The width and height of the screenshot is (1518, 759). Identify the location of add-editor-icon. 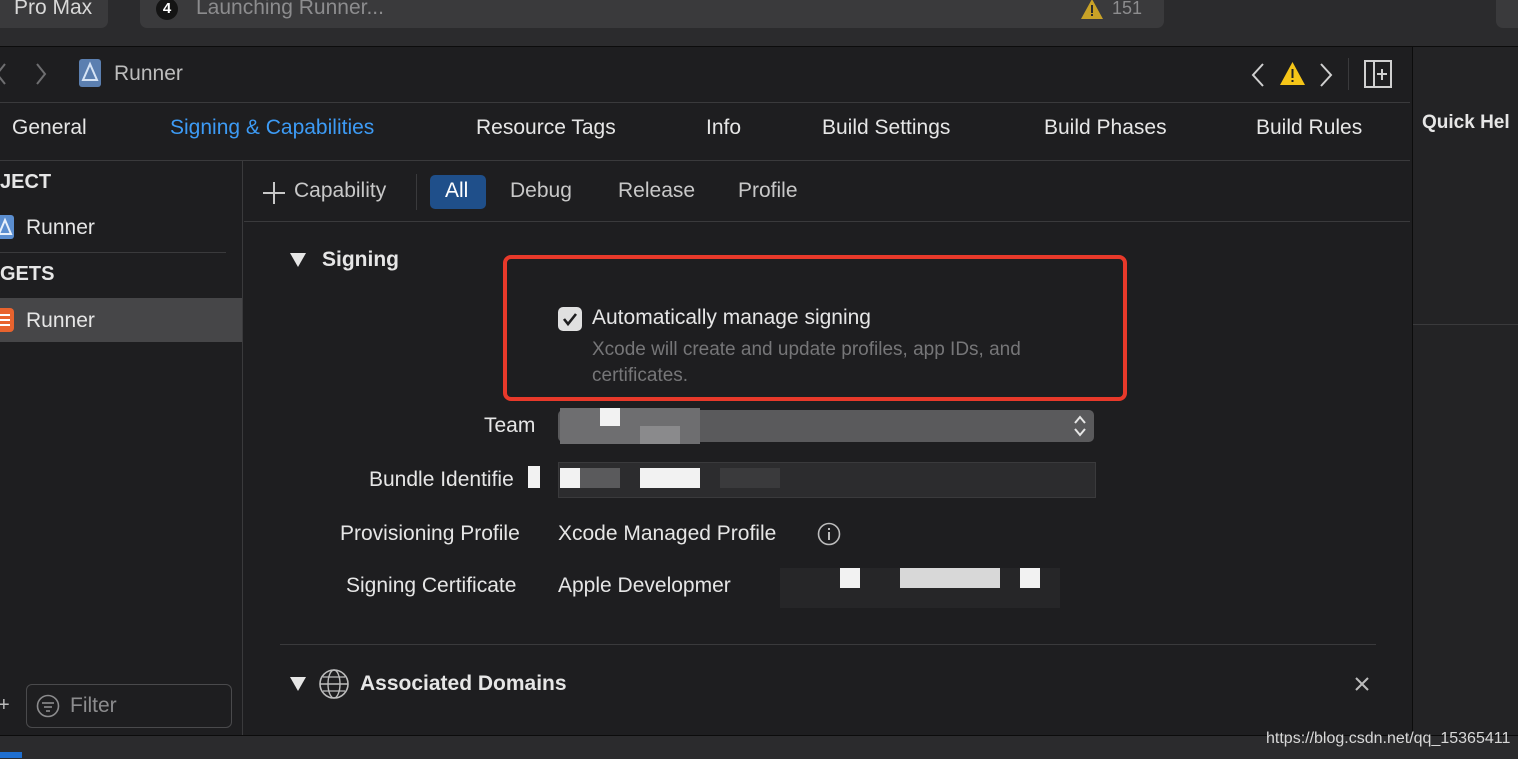
(1378, 74).